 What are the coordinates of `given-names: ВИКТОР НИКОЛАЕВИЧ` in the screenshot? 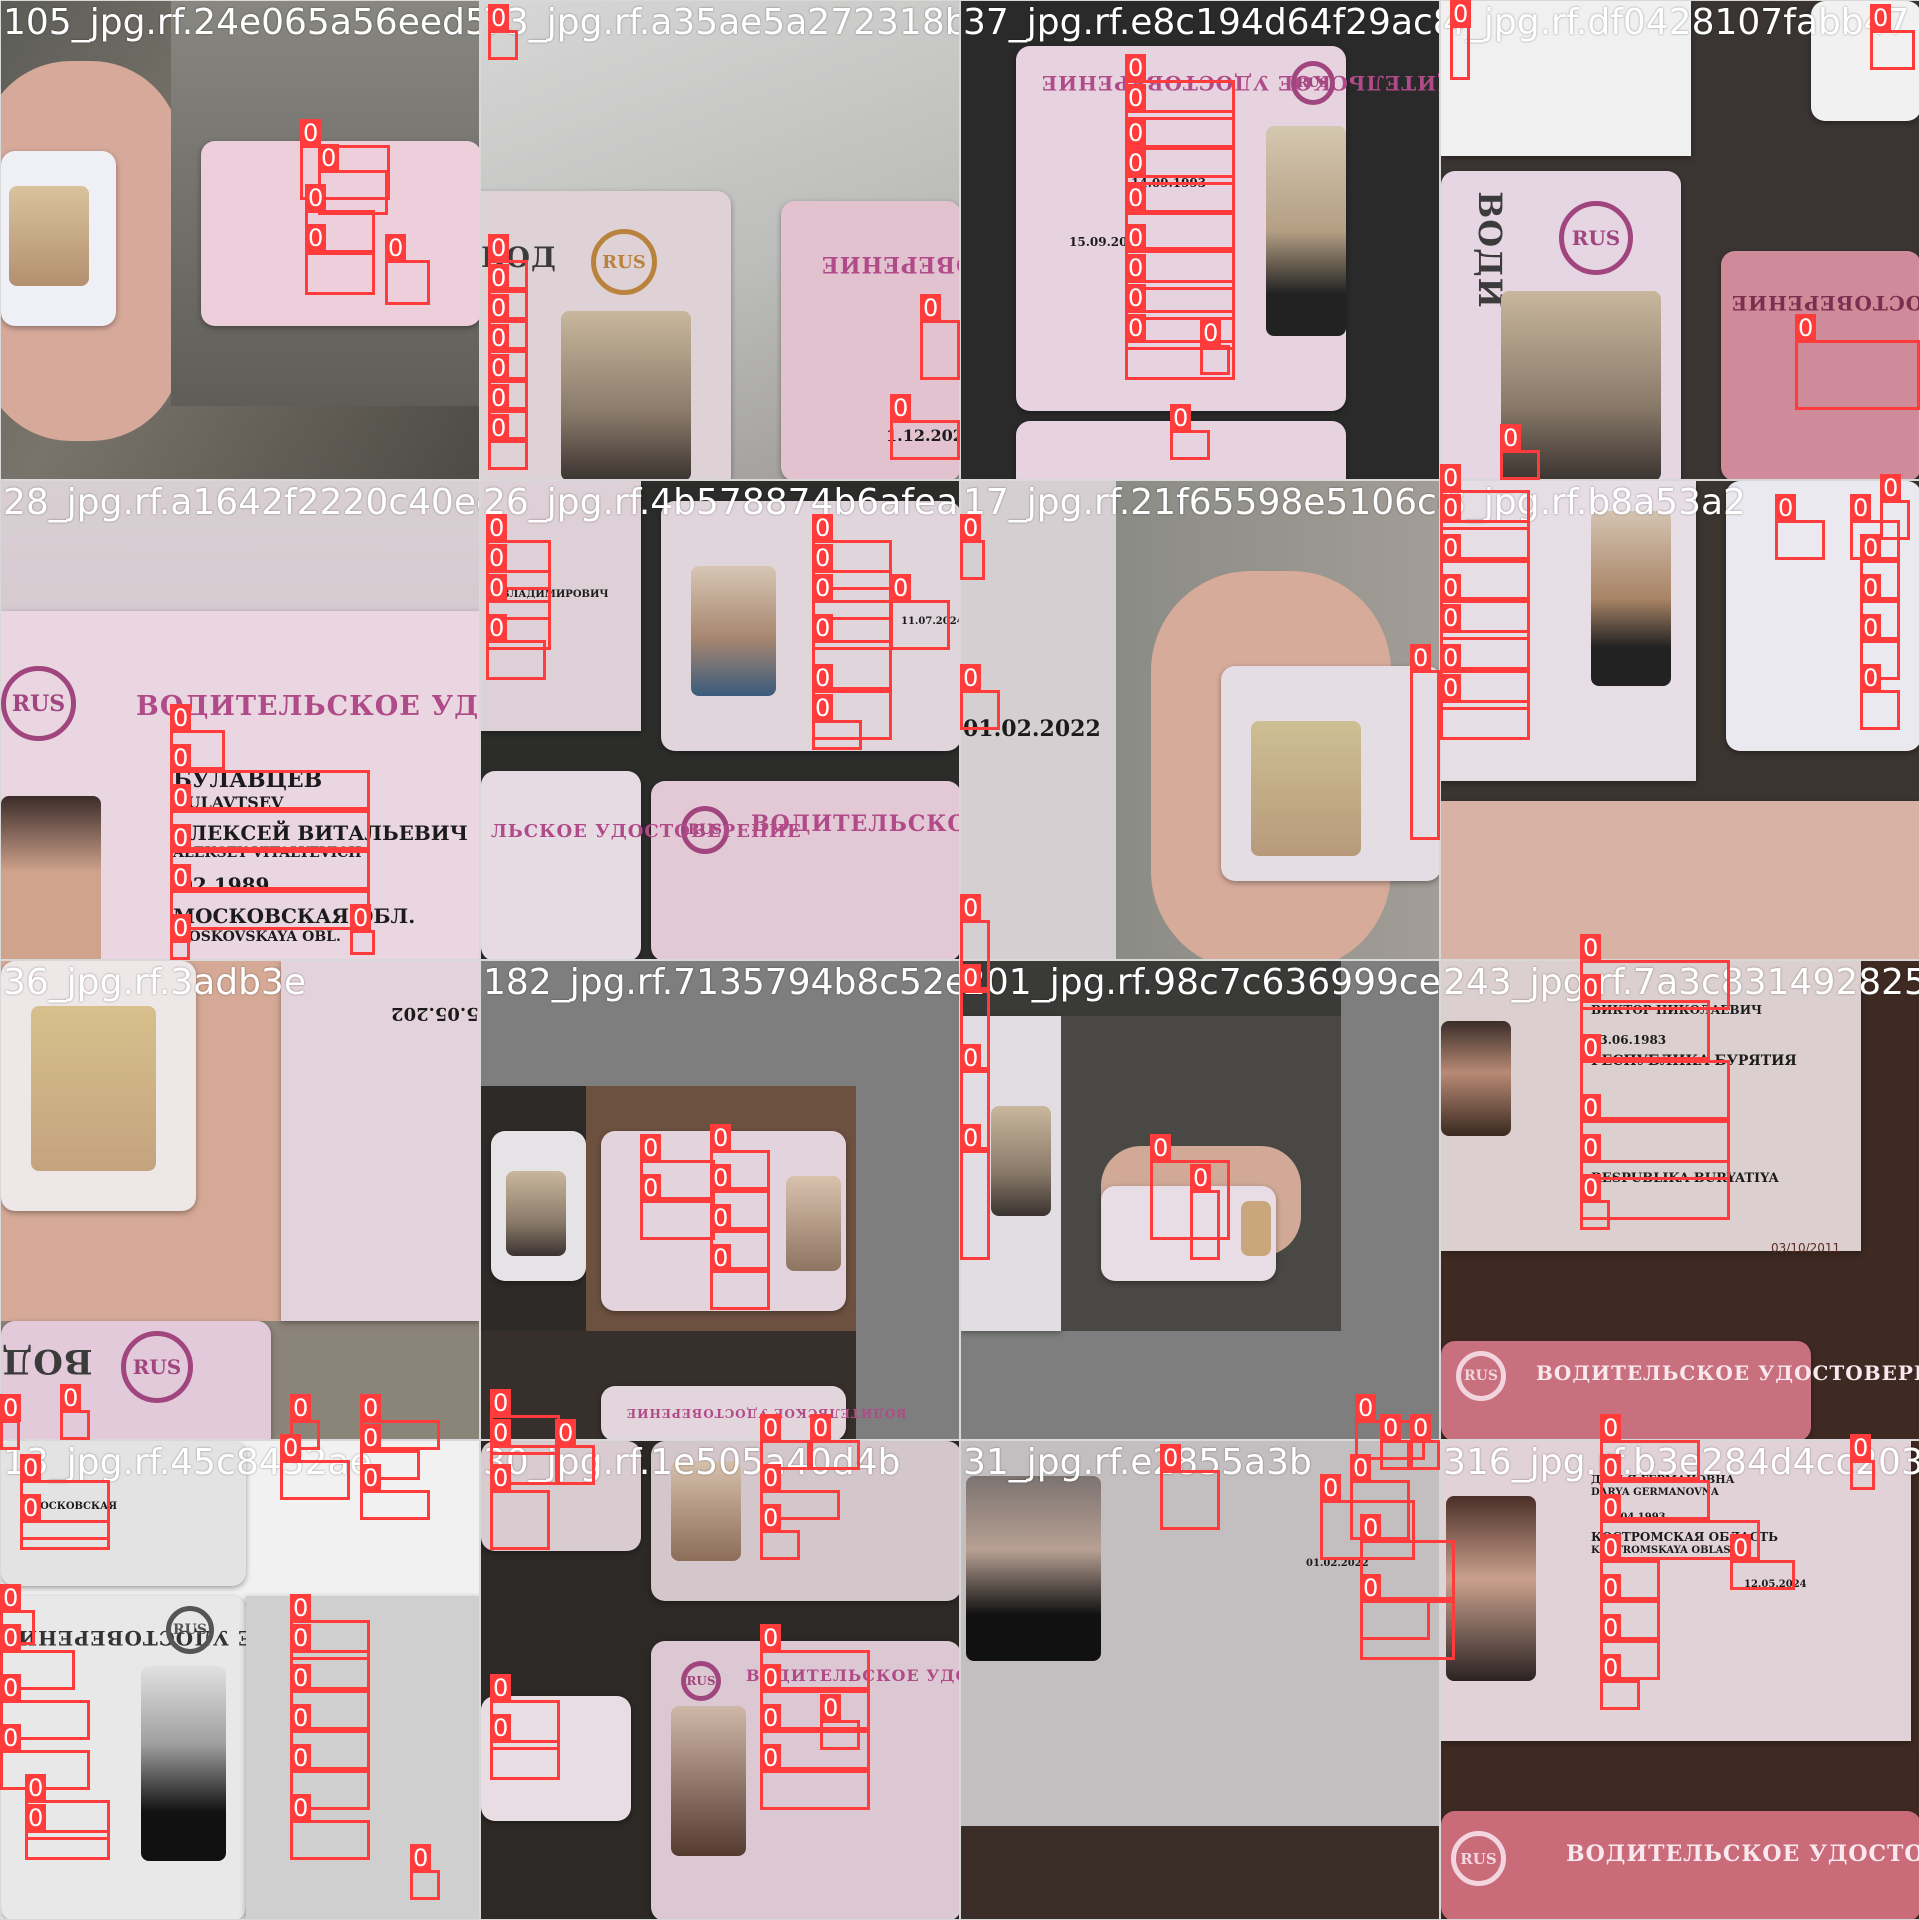 It's located at (1676, 1010).